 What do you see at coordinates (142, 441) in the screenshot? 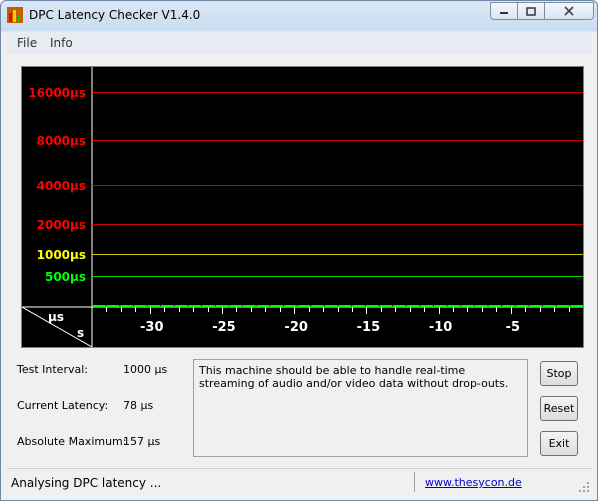
I see `absolute-maximum-value: 157 µs` at bounding box center [142, 441].